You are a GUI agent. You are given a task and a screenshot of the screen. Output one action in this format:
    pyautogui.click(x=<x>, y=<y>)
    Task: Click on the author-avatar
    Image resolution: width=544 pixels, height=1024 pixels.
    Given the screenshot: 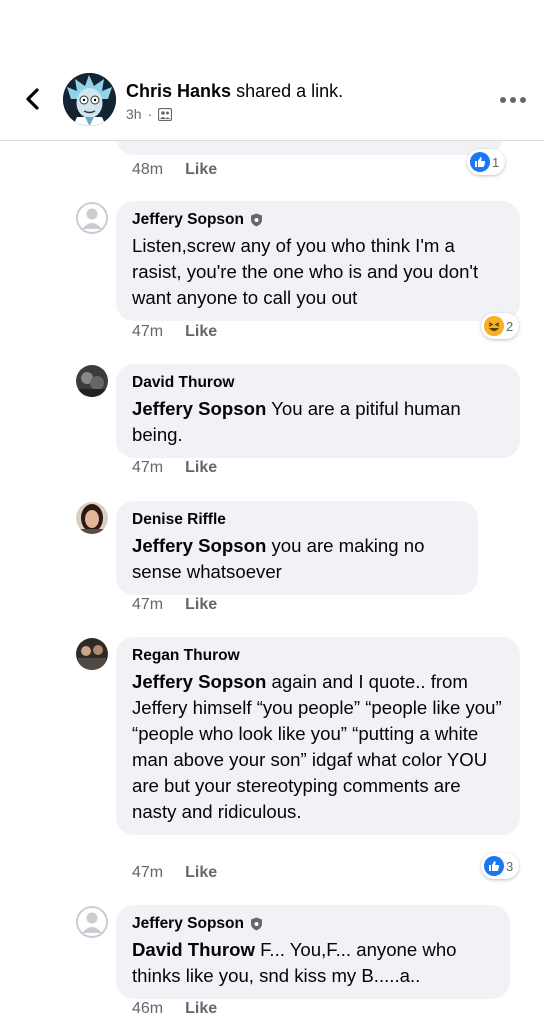 What is the action you would take?
    pyautogui.click(x=89, y=99)
    